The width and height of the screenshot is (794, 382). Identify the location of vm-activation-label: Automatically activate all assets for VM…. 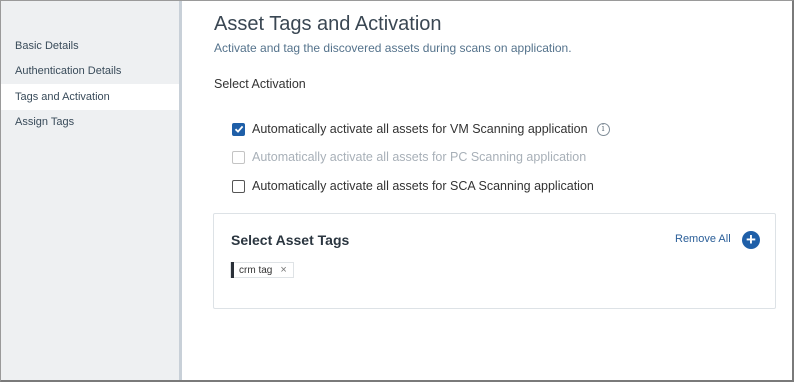
(420, 129).